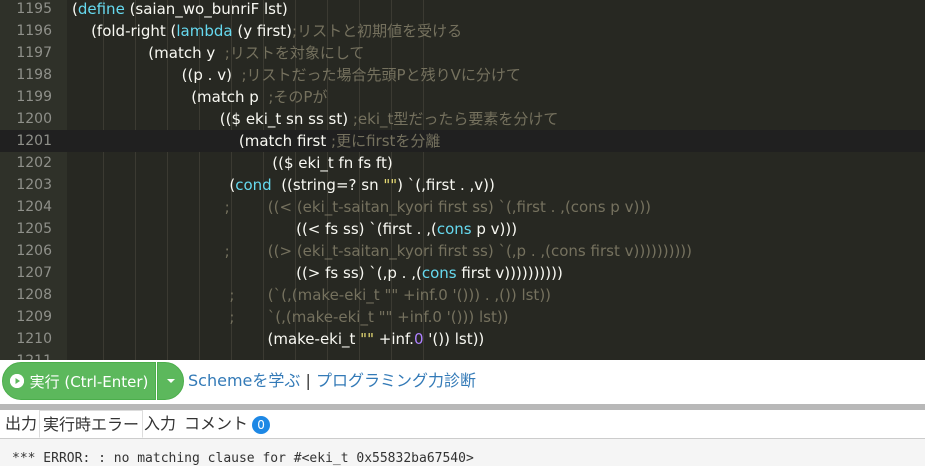 The height and width of the screenshot is (466, 925). I want to click on tab-comment: コメント 0, so click(227, 423).